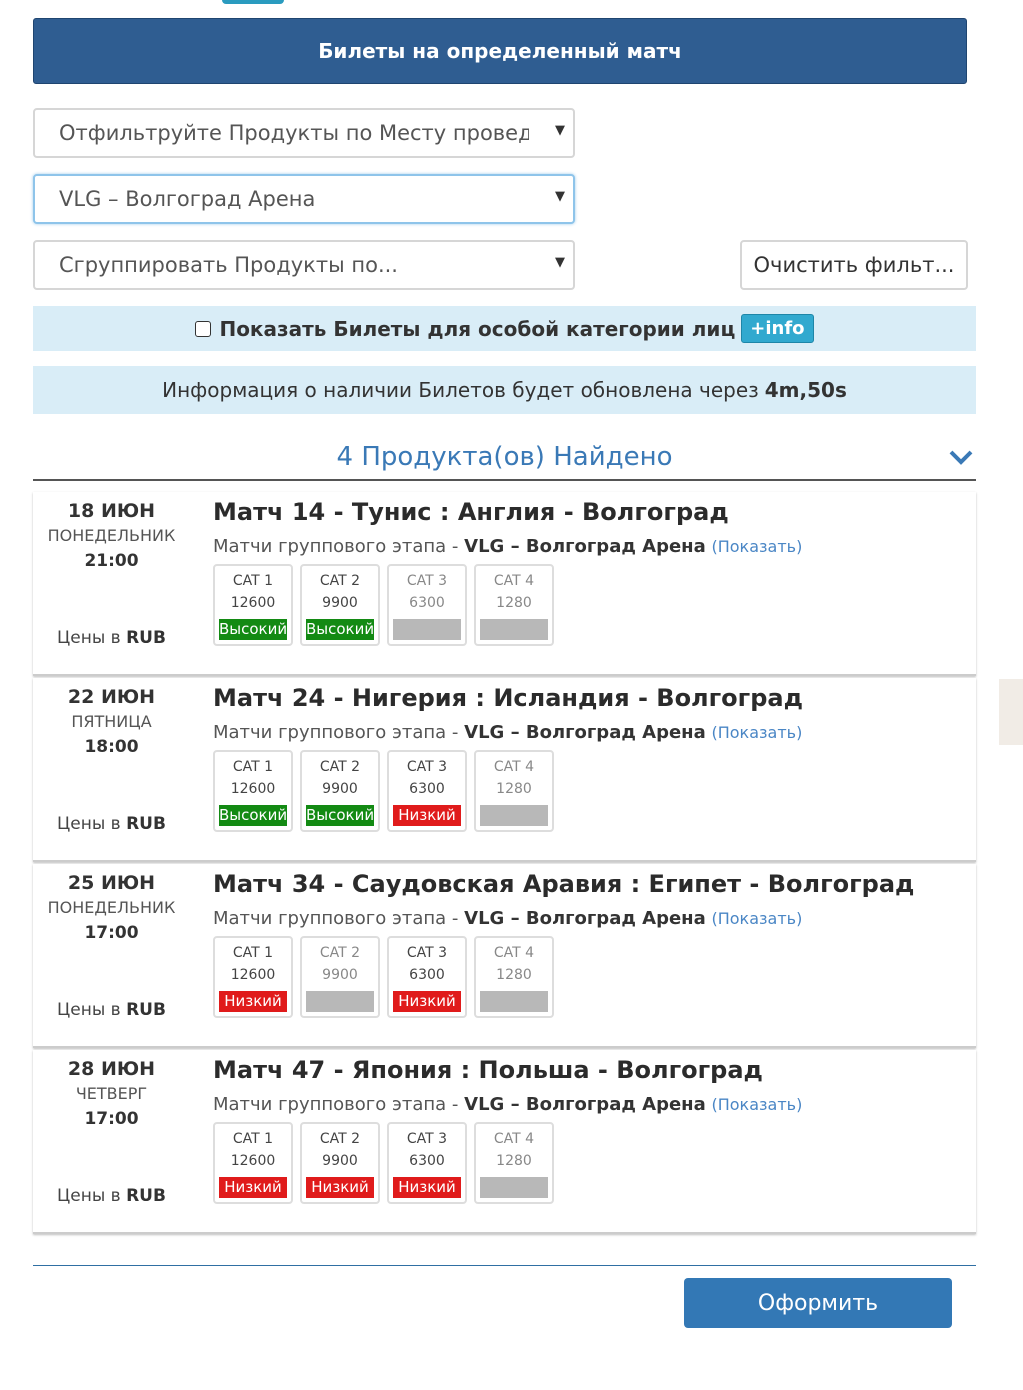  Describe the element at coordinates (488, 1070) in the screenshot. I see `match-title: Матч 47 - Япония : Польша - Волгоград` at that location.